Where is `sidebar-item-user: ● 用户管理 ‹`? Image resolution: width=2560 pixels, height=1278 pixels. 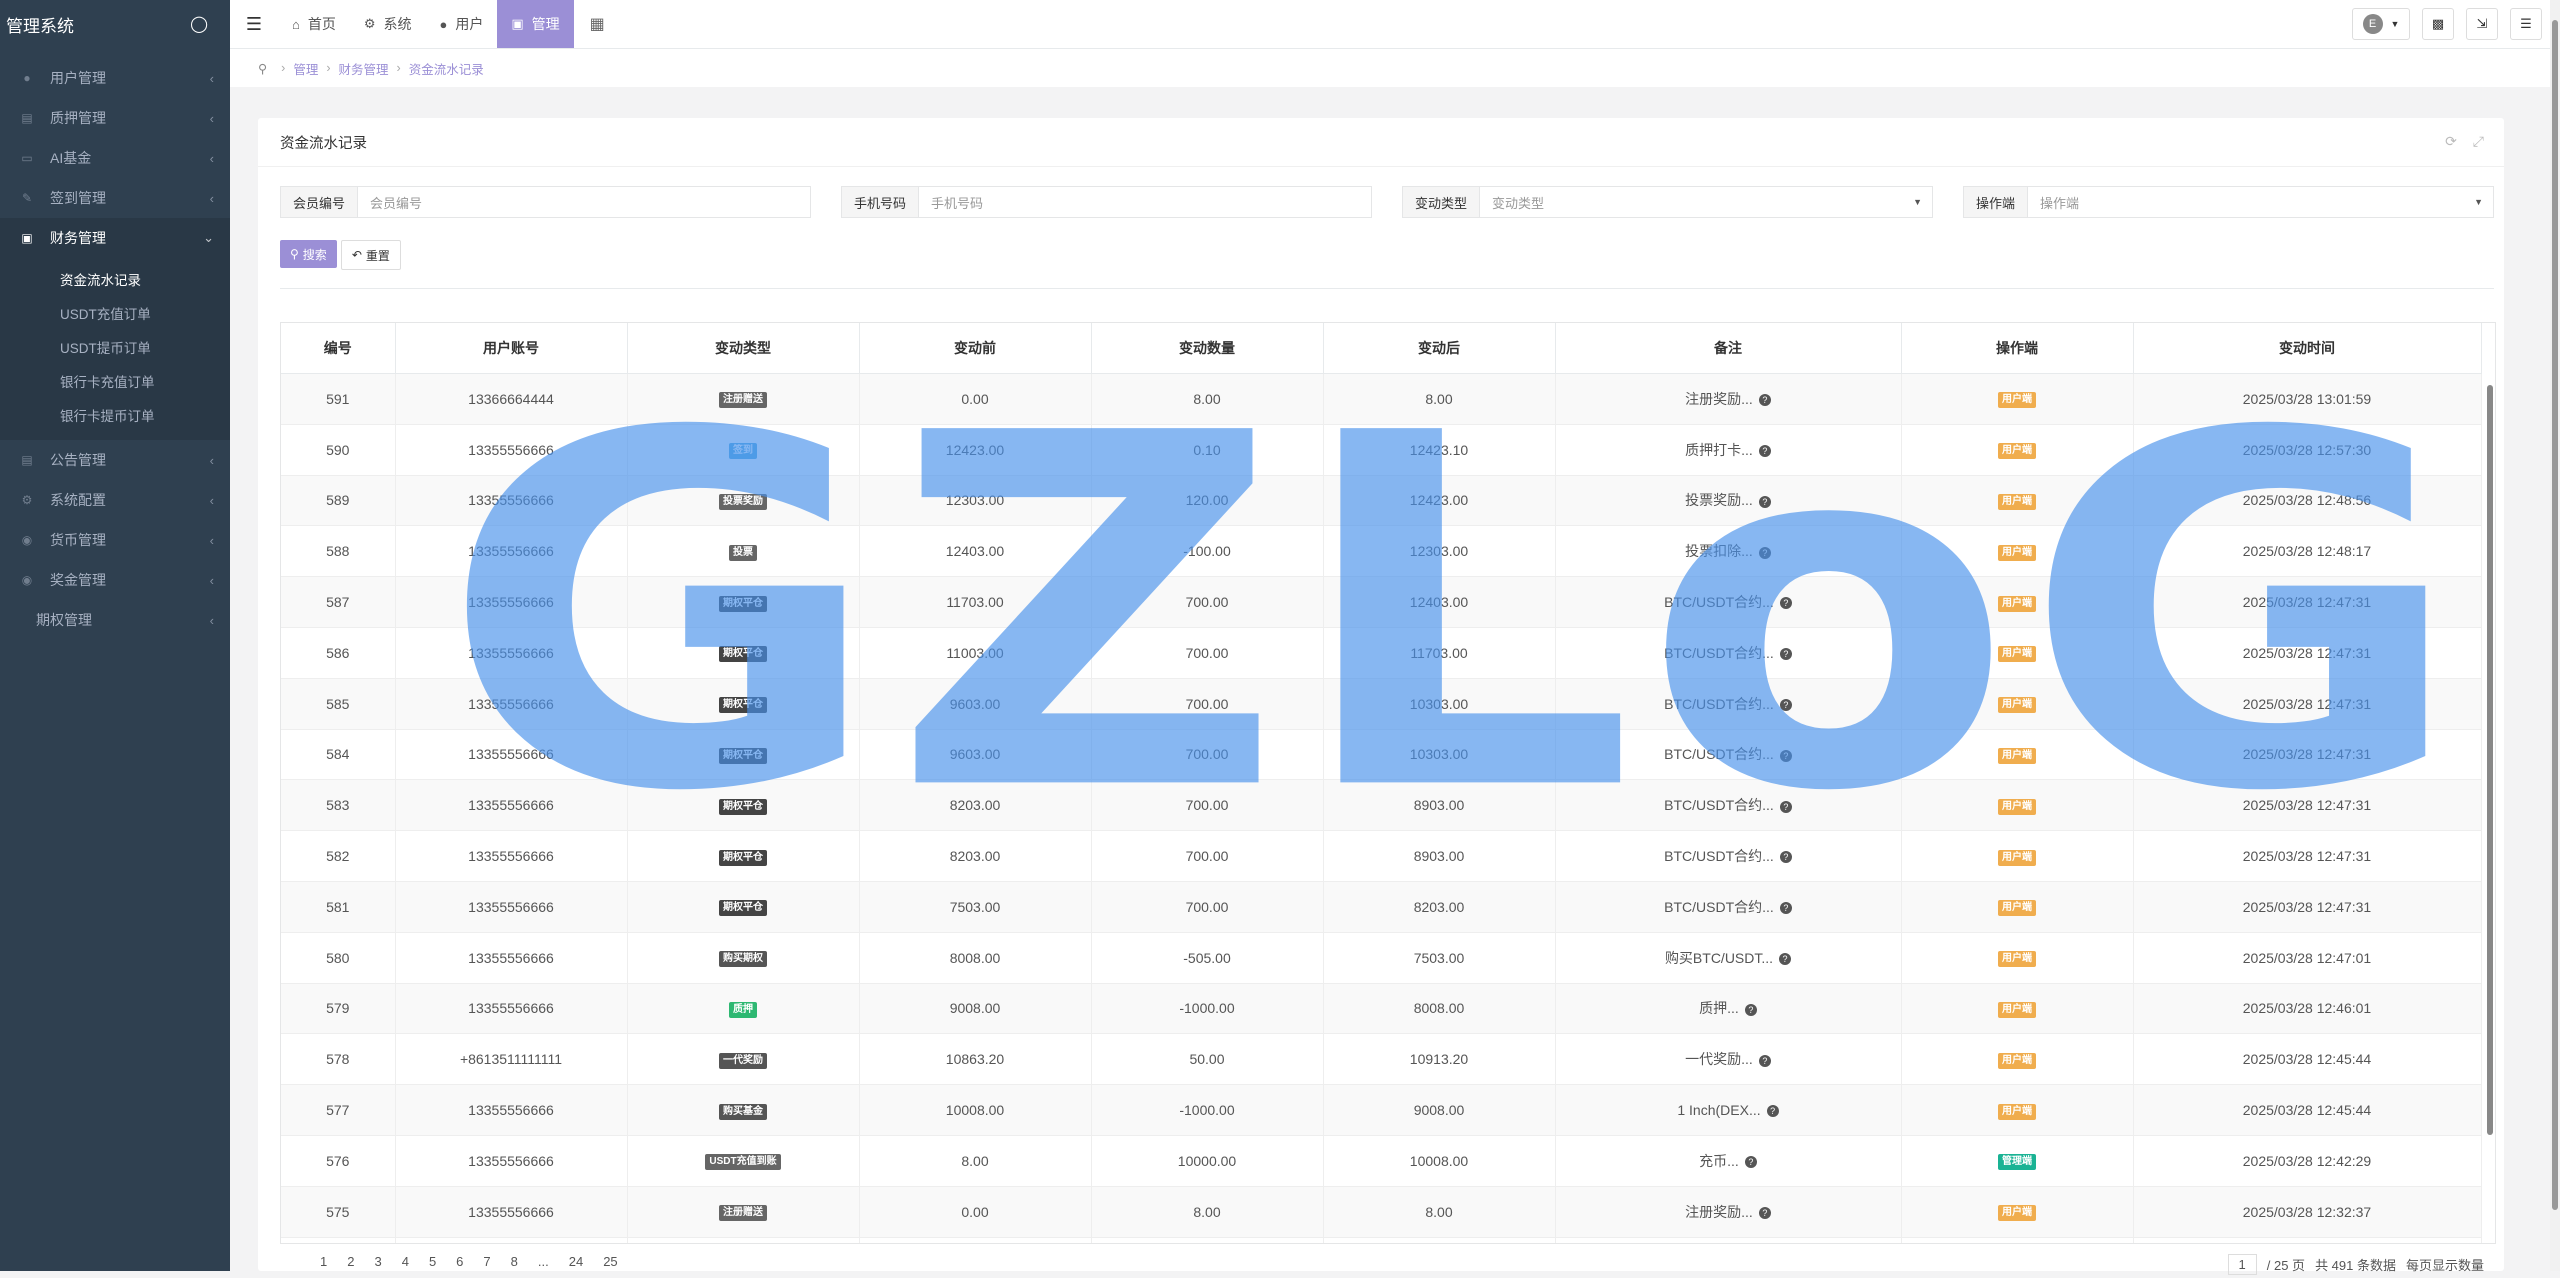 sidebar-item-user: ● 用户管理 ‹ is located at coordinates (115, 78).